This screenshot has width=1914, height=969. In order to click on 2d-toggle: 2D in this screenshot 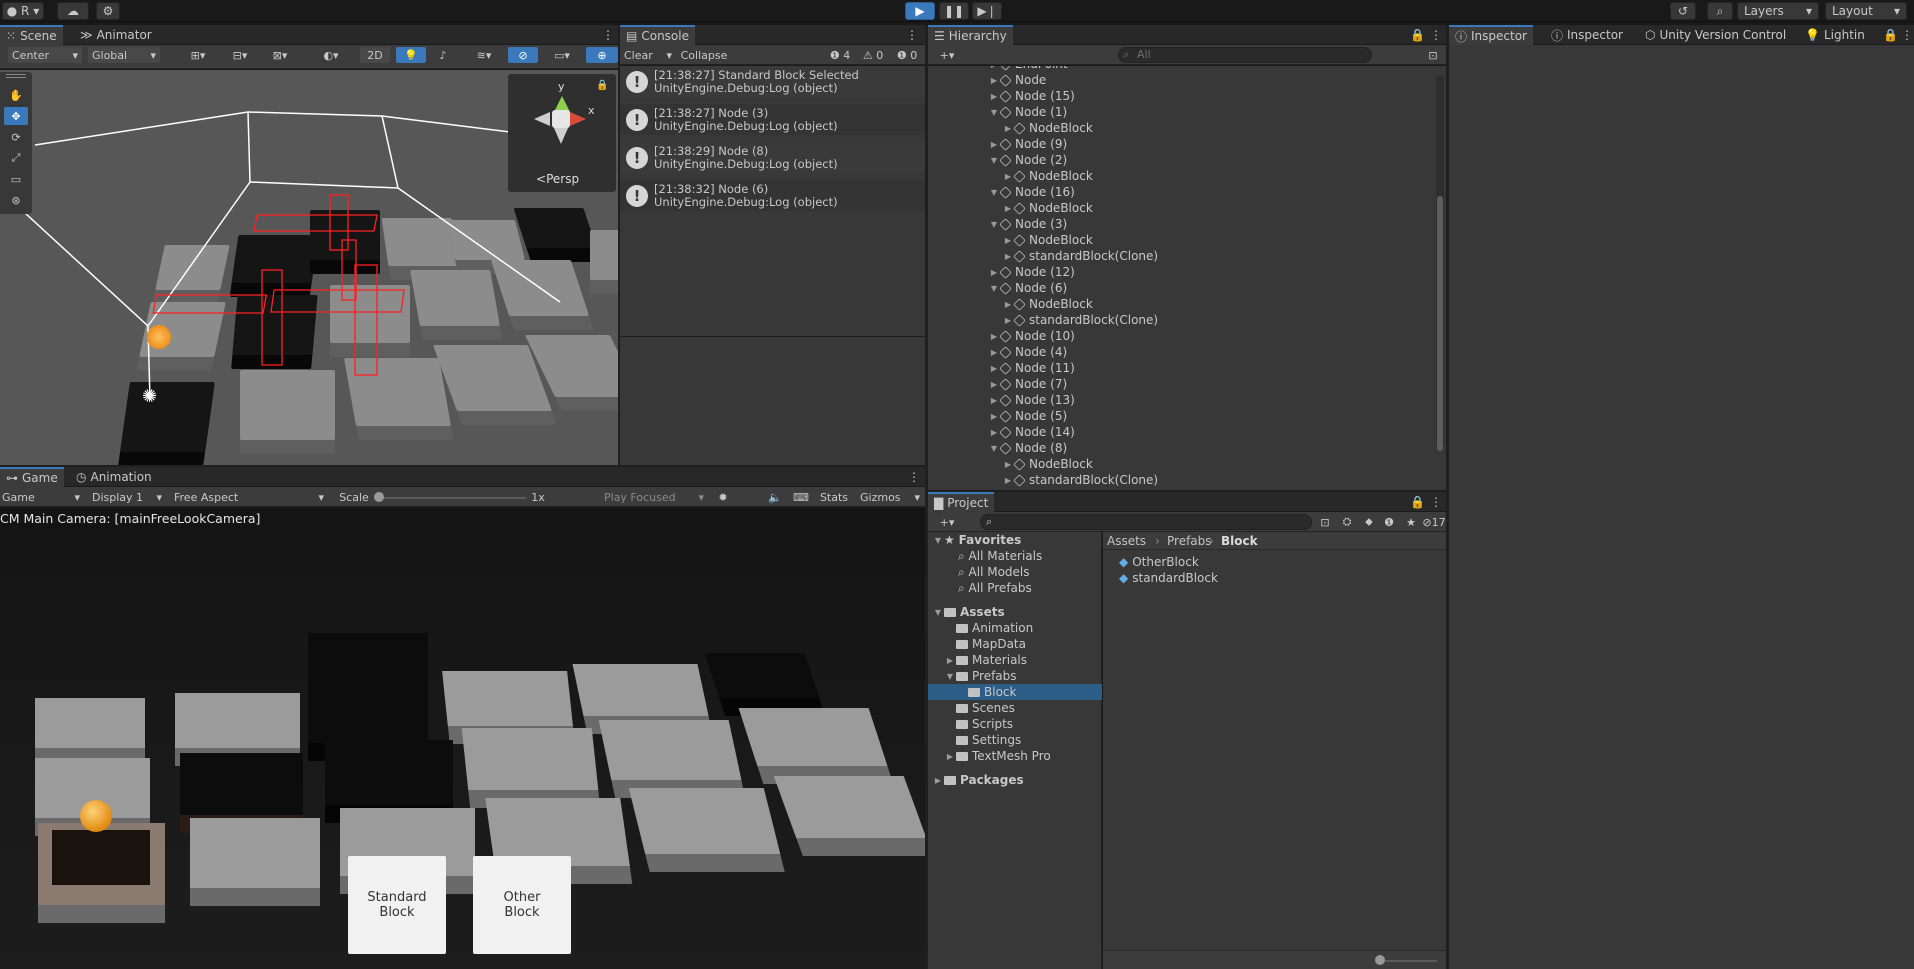, I will do `click(375, 55)`.